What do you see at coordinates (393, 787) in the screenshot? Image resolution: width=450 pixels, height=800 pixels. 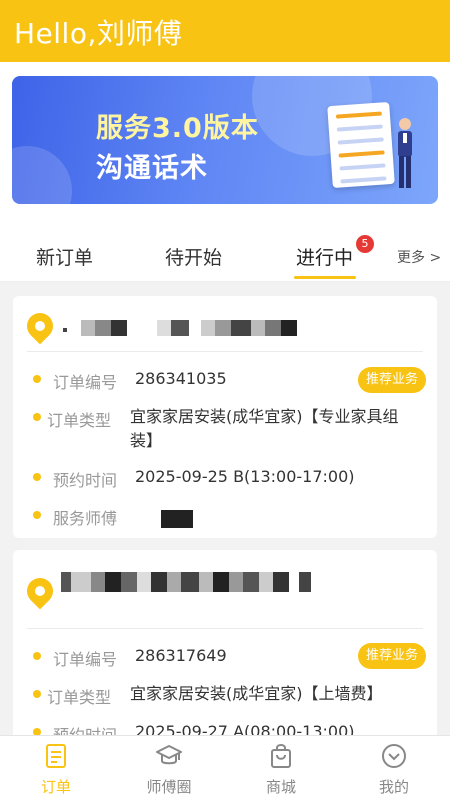 I see `tabbar-label: 我的` at bounding box center [393, 787].